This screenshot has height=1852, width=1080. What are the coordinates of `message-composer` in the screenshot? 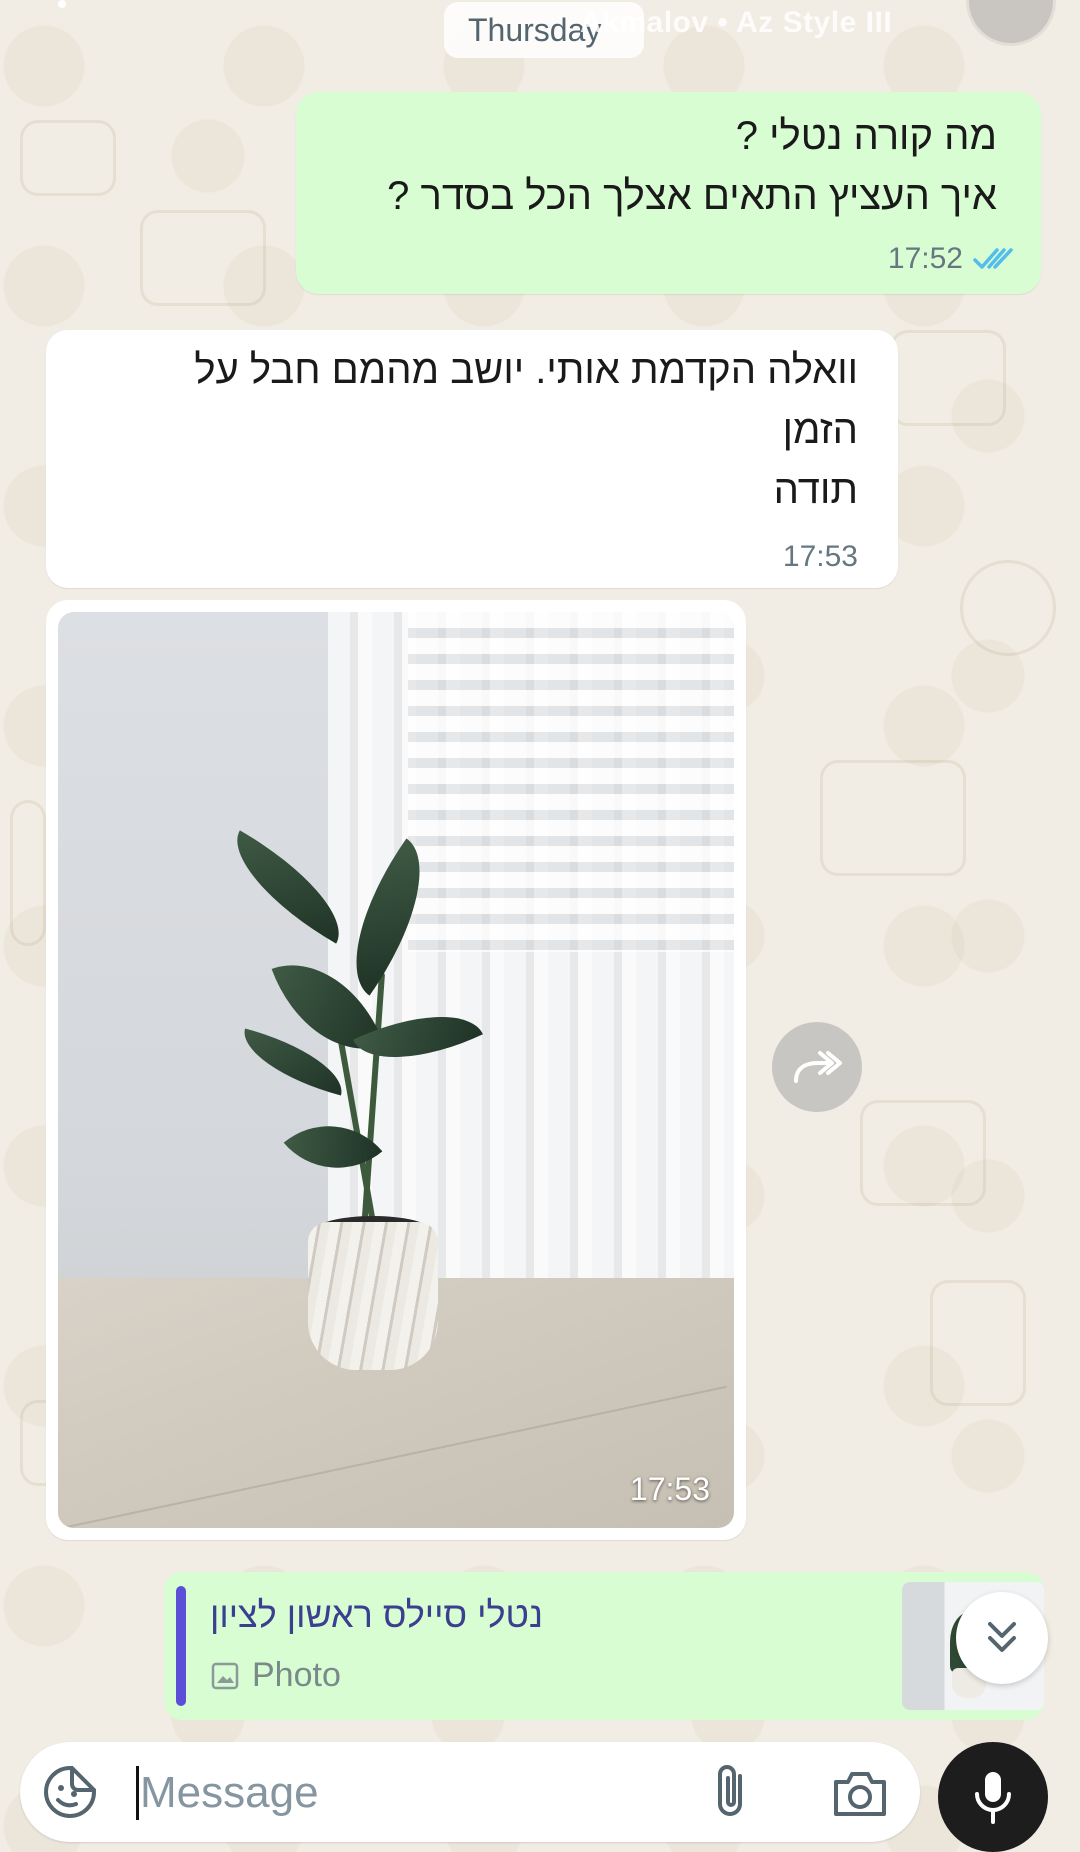 It's located at (470, 1792).